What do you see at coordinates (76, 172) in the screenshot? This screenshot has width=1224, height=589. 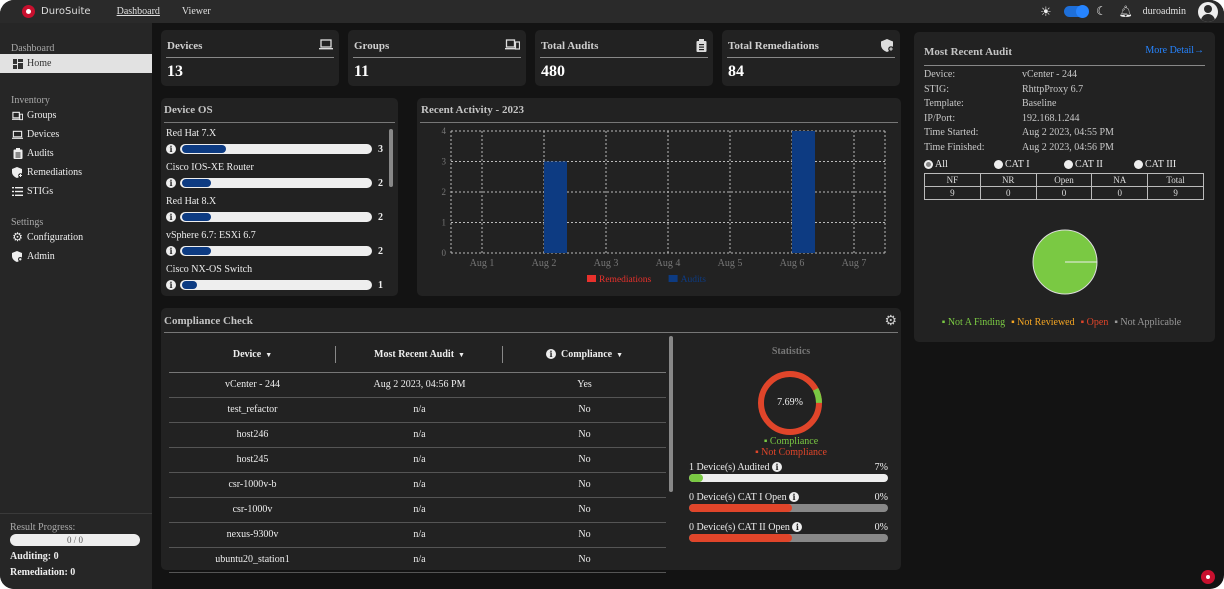 I see `sidebar-item-remediations: Remediations` at bounding box center [76, 172].